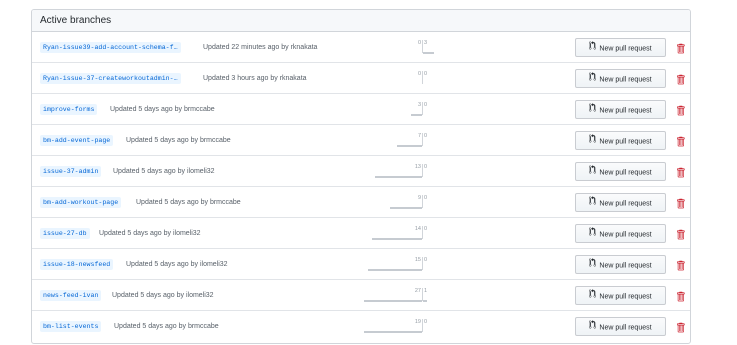  I want to click on branch-name-link: news-feed-ivan, so click(71, 295).